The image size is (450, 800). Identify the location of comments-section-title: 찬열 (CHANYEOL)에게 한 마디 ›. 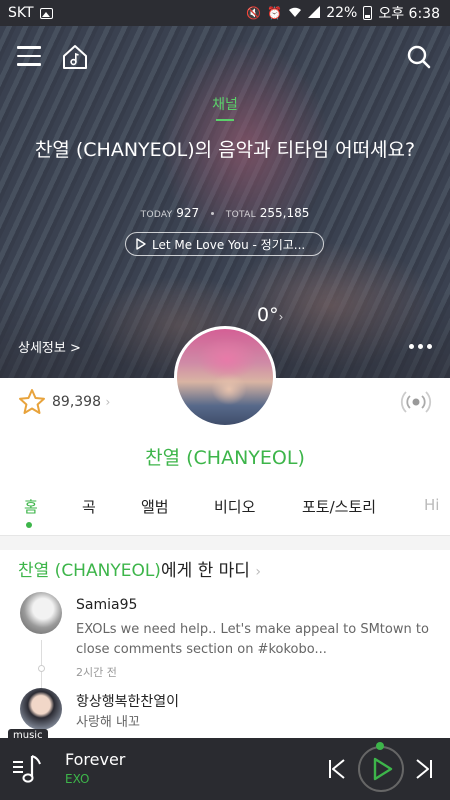
(139, 568).